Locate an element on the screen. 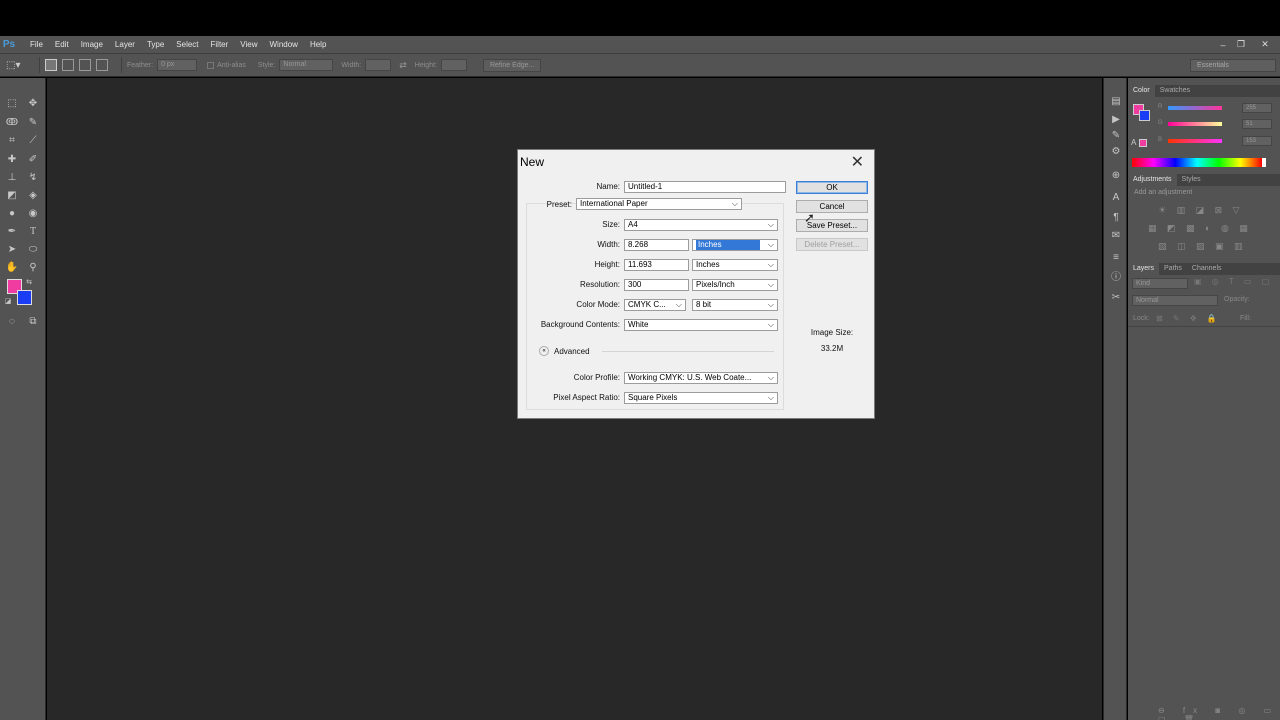 This screenshot has height=720, width=1280. advanced-label: Advanced is located at coordinates (572, 351).